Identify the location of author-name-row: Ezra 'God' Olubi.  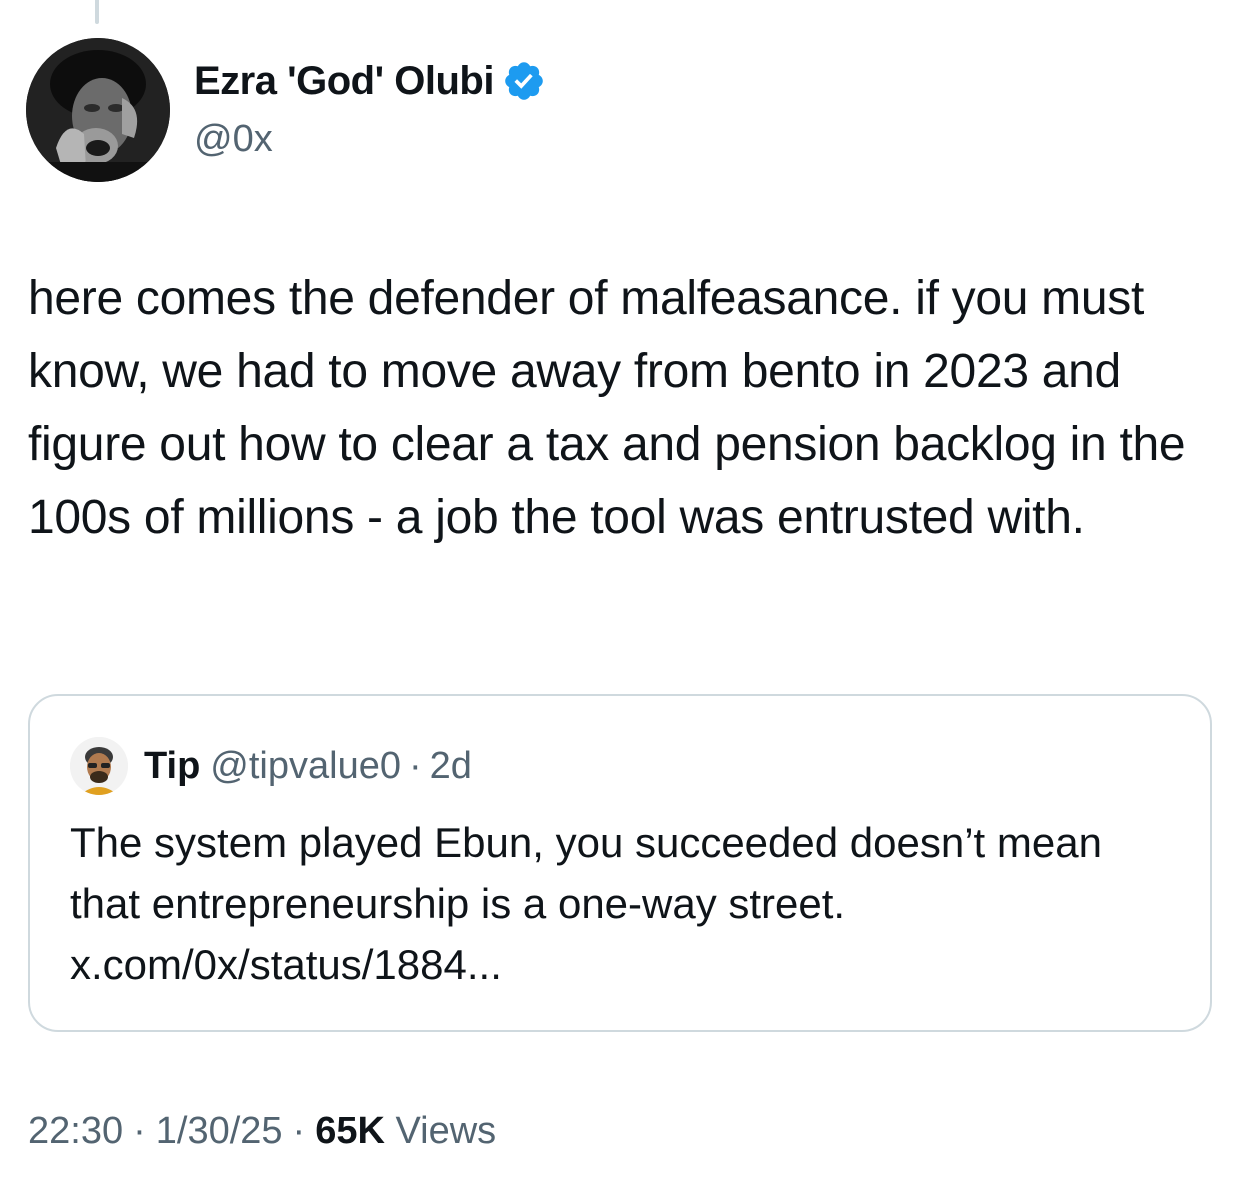
(370, 81).